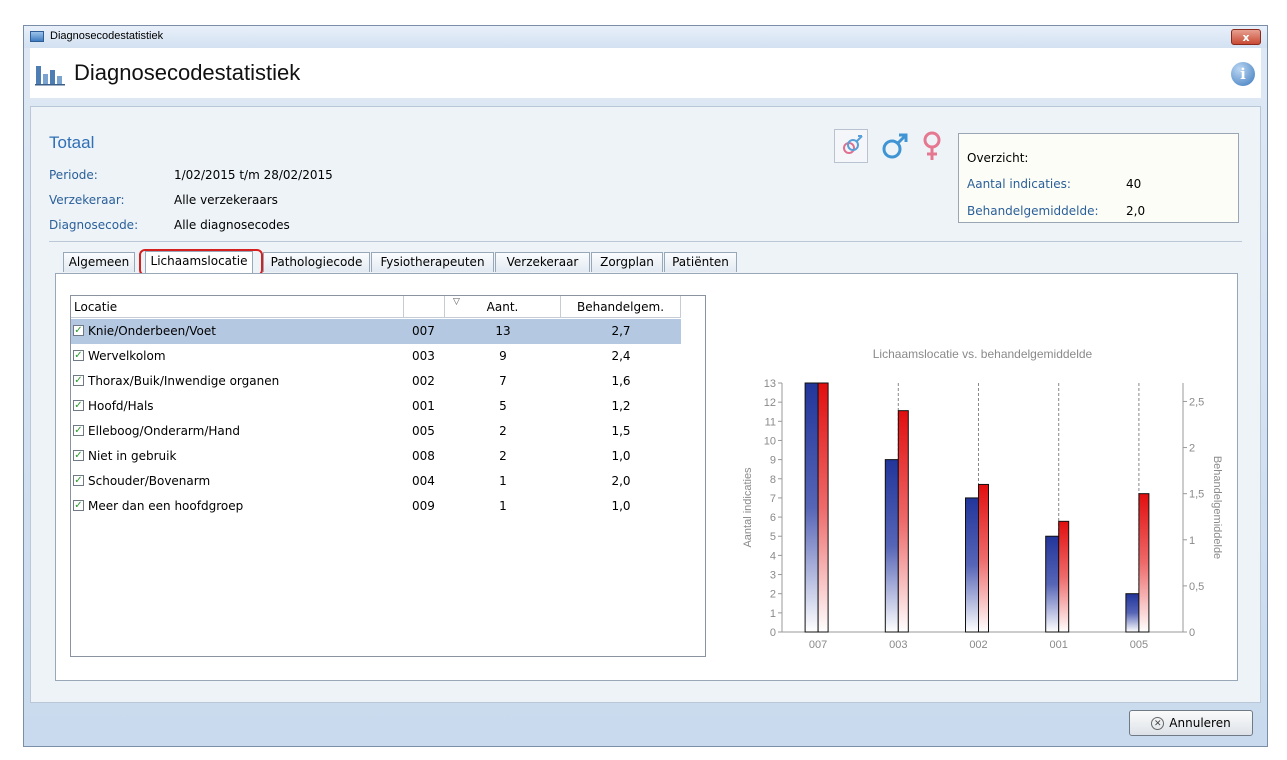 Image resolution: width=1287 pixels, height=760 pixels. I want to click on x-tick-label: 005, so click(1139, 645).